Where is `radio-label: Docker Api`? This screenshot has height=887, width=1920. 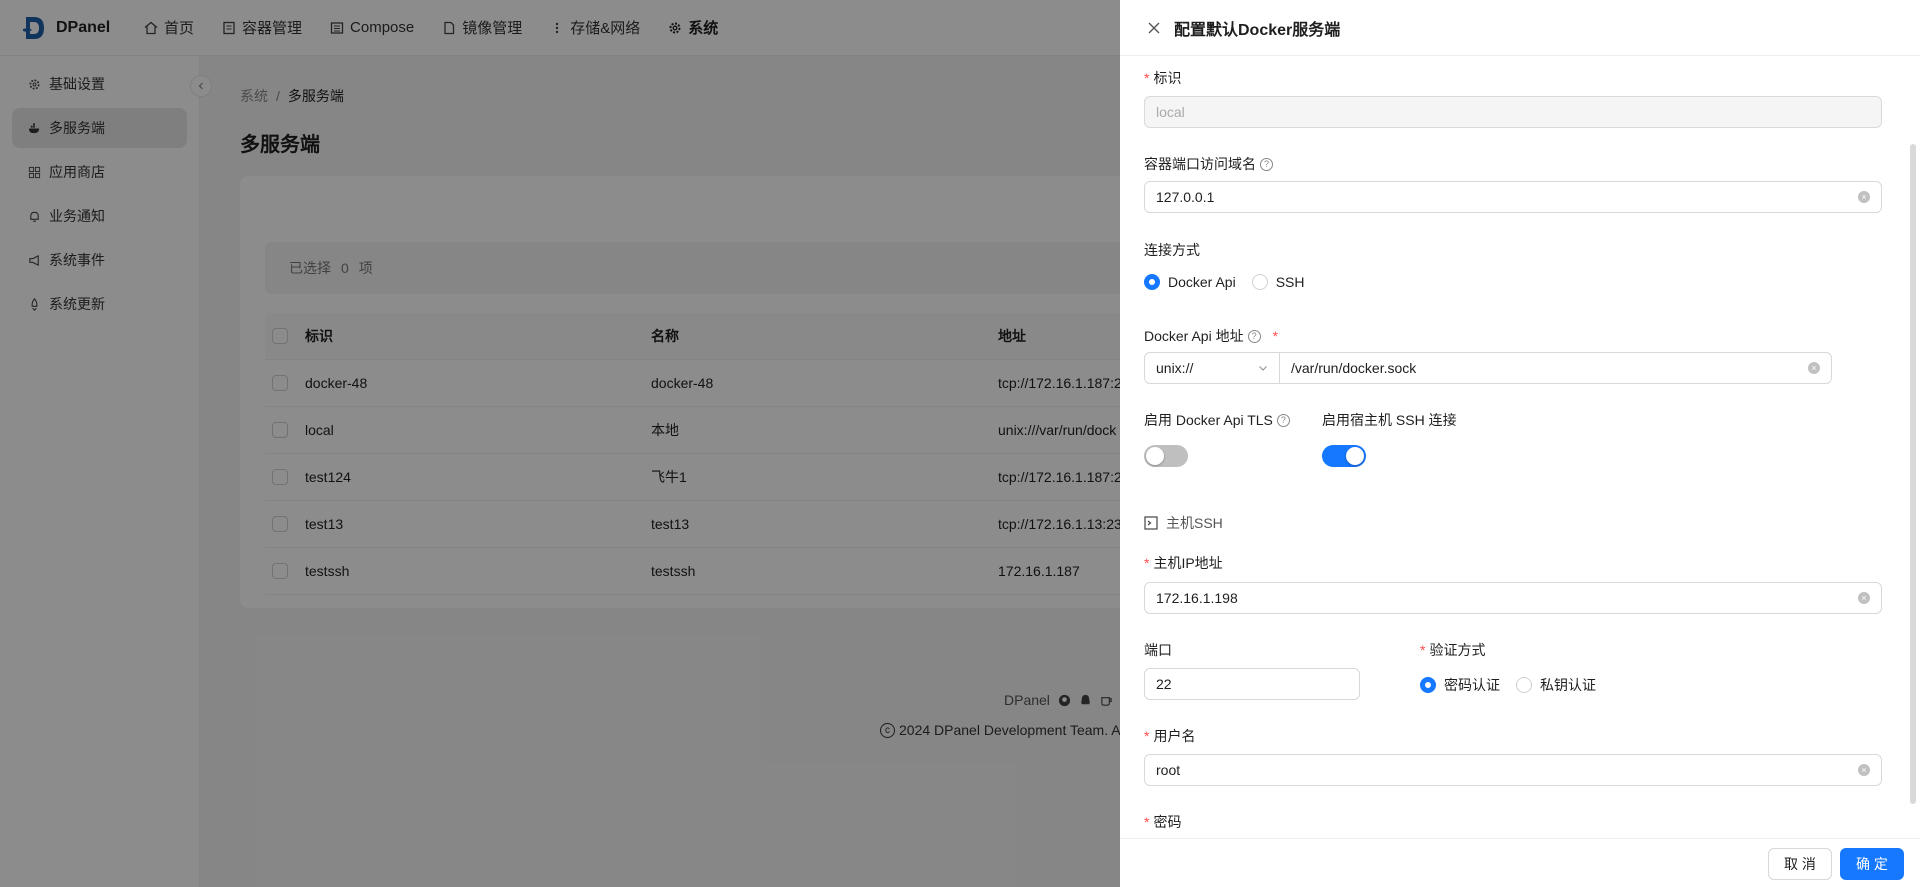
radio-label: Docker Api is located at coordinates (1202, 282).